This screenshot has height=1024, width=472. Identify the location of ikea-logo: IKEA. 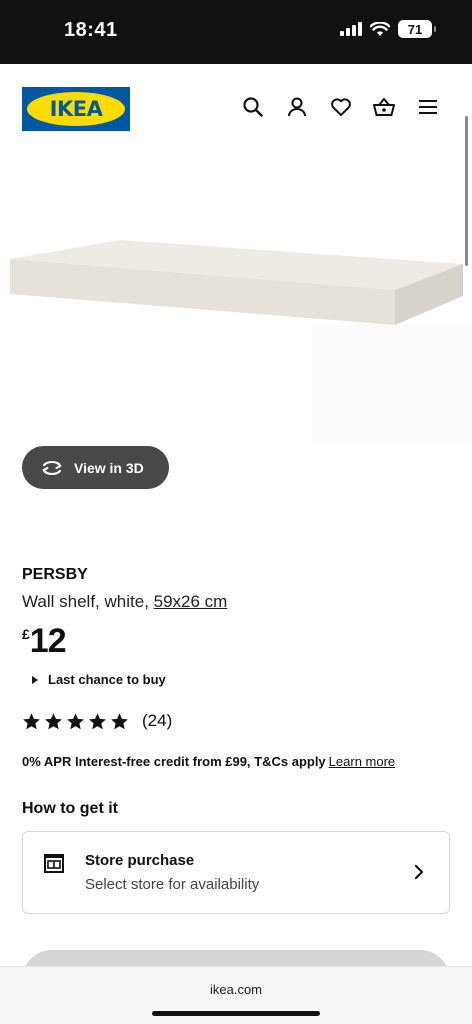
(76, 109).